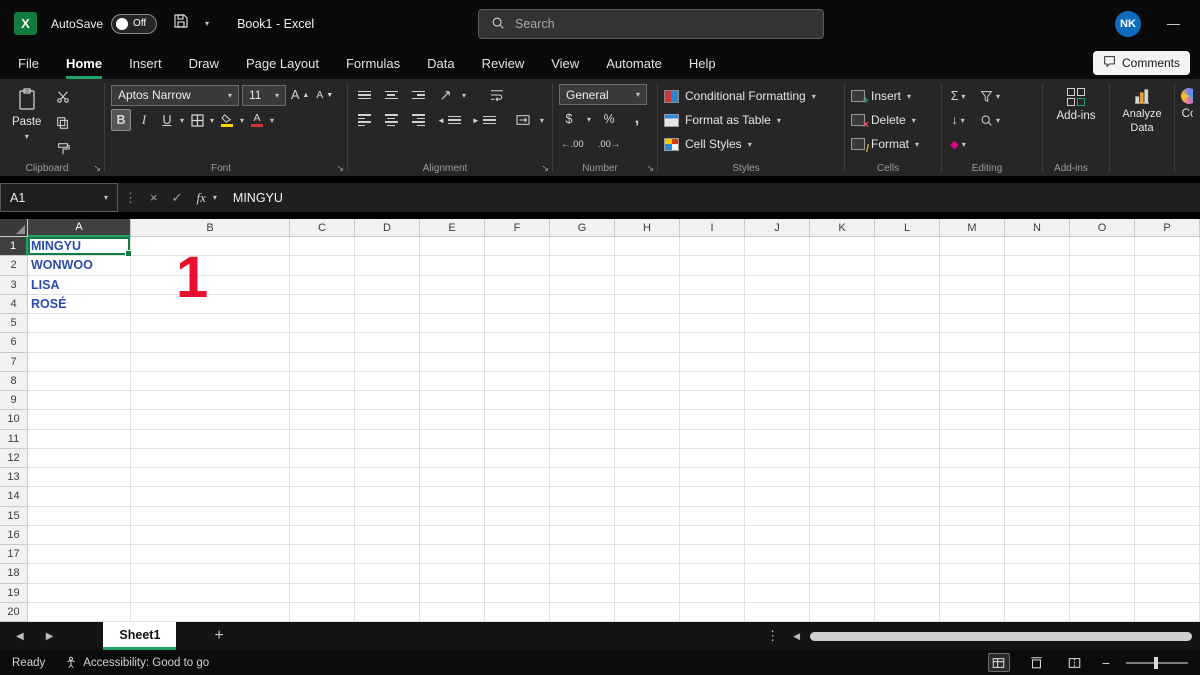 The image size is (1200, 675). I want to click on comma-style-icon: ,, so click(637, 119).